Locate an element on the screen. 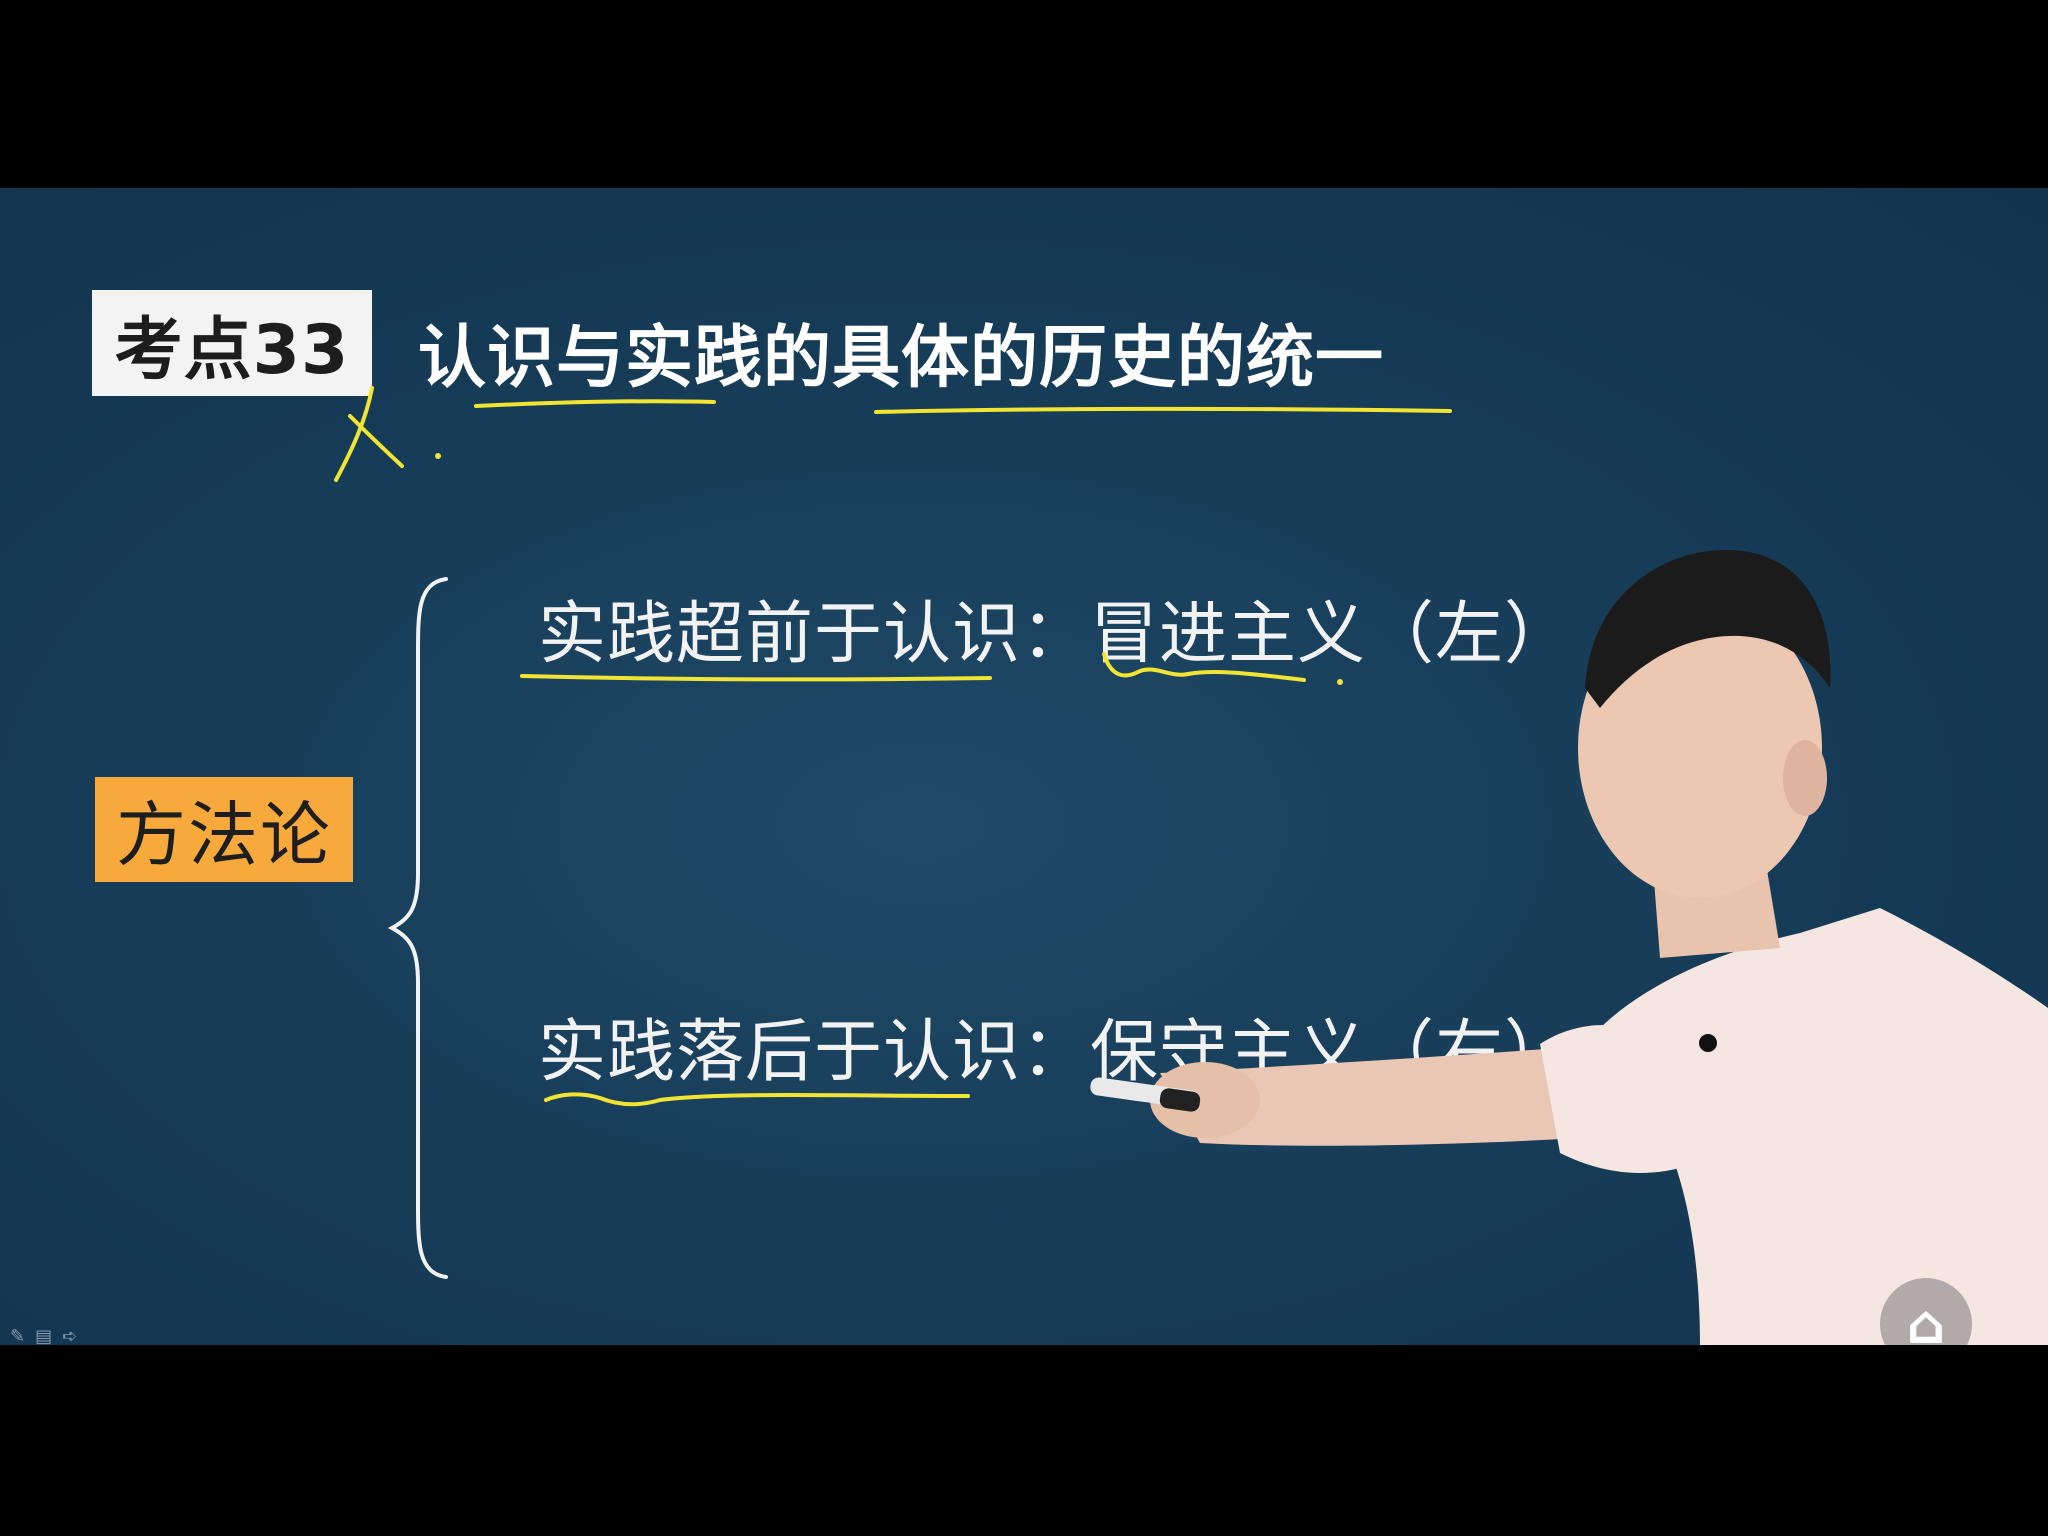  logo-watermark: ⌂ is located at coordinates (1926, 1311).